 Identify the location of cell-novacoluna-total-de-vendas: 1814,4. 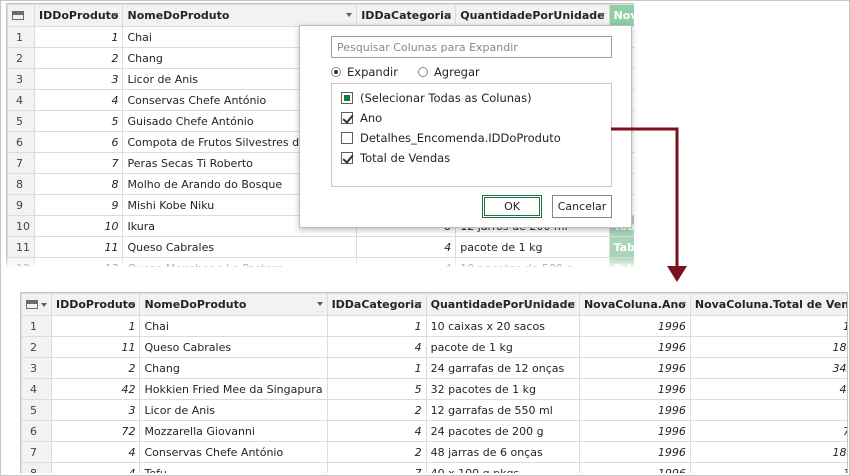
(768, 347).